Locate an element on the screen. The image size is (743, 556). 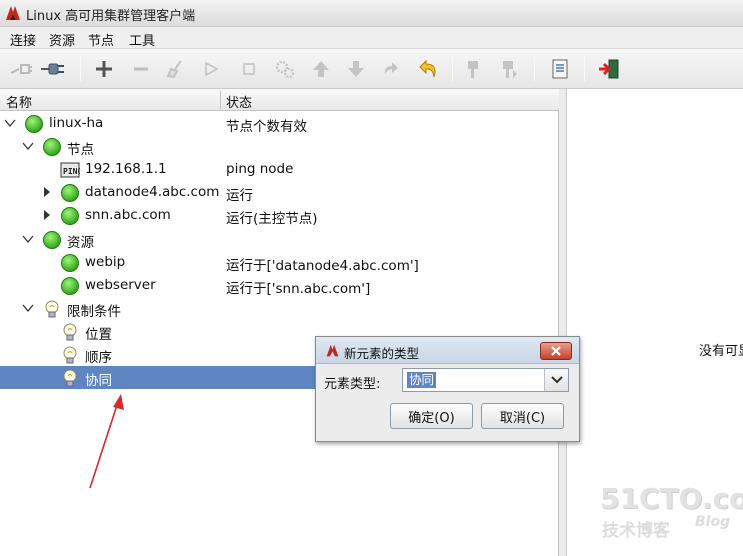
tree-row: 资源 is located at coordinates (279, 239).